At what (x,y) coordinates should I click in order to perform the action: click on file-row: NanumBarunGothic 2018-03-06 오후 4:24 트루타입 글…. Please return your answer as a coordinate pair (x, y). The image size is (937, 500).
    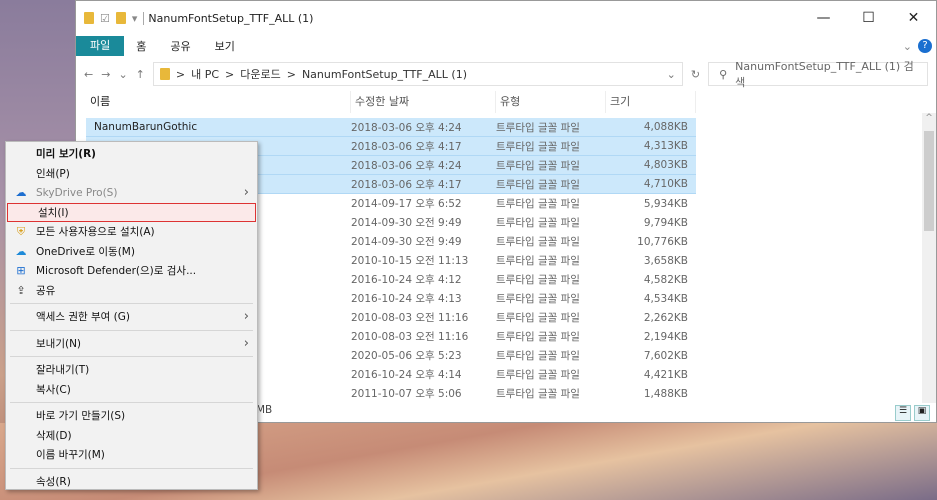
    Looking at the image, I should click on (391, 127).